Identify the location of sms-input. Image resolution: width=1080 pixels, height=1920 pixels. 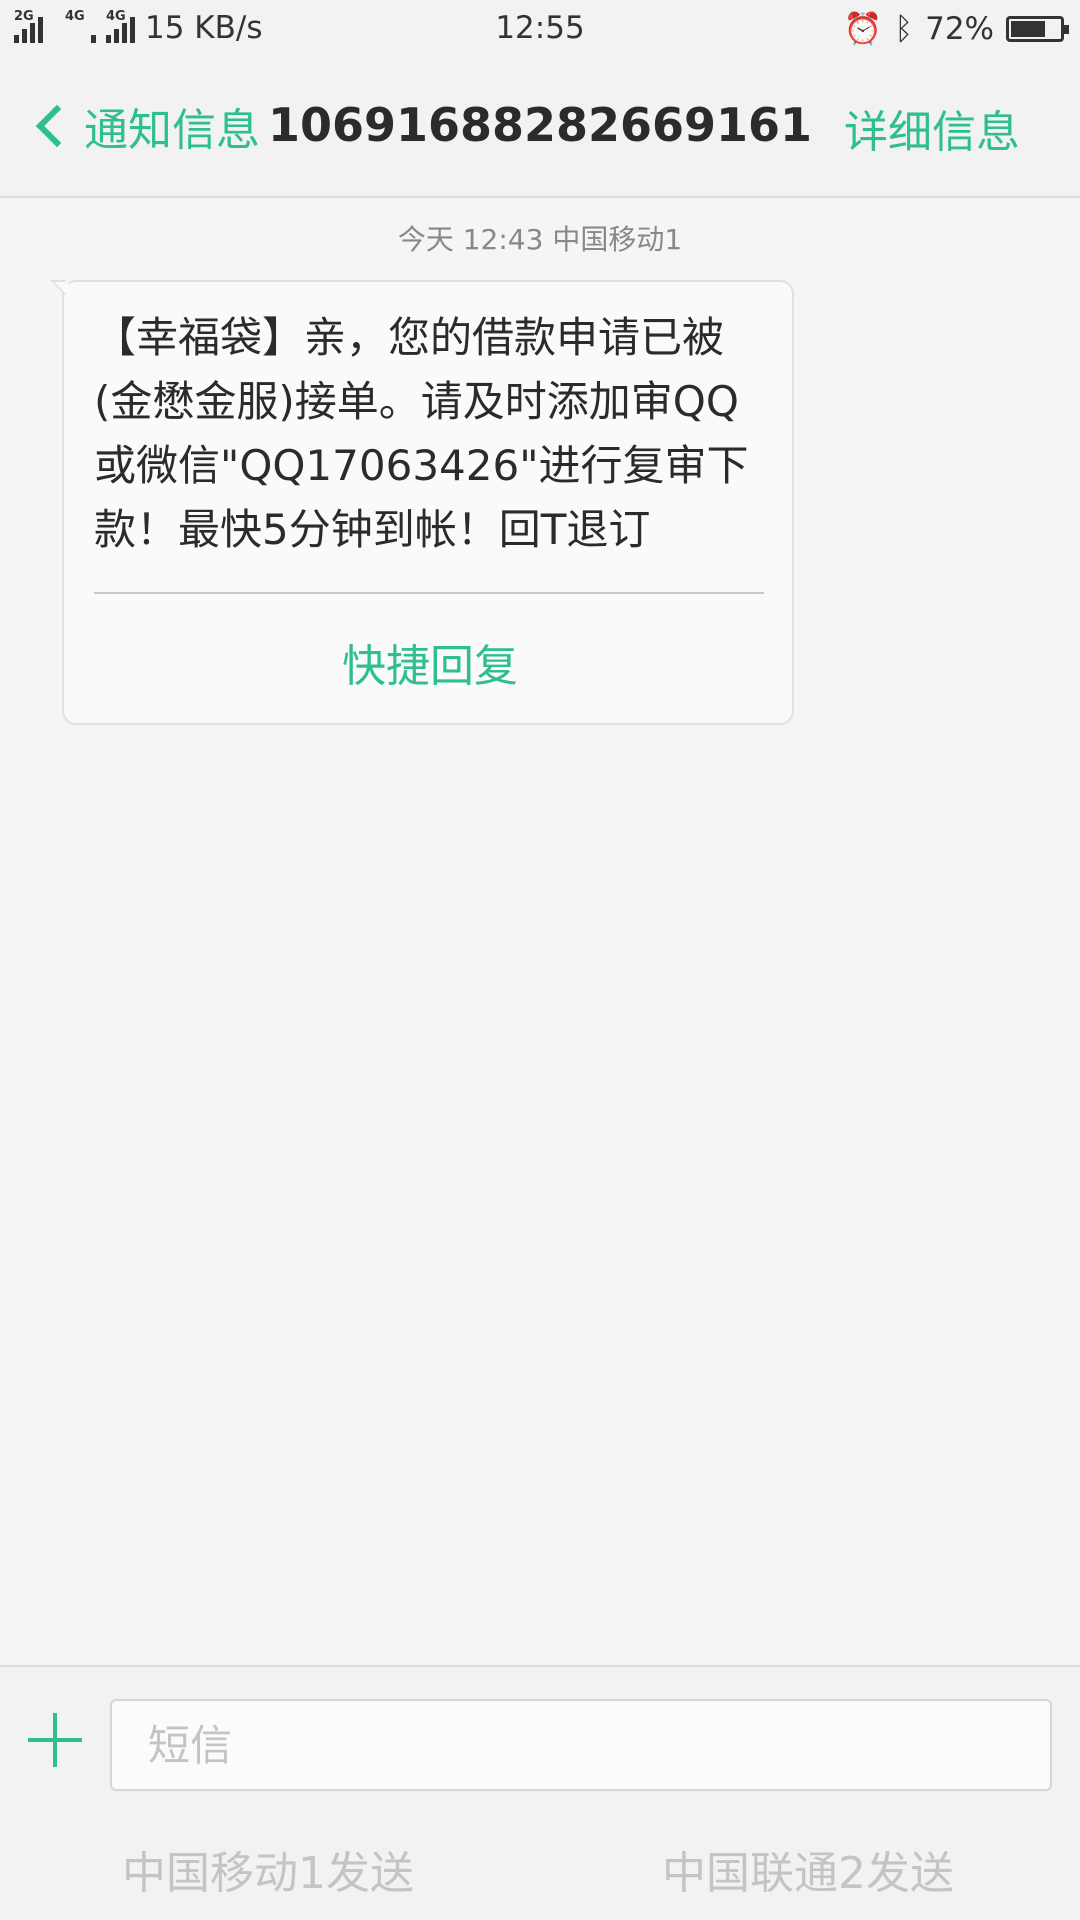
(581, 1745).